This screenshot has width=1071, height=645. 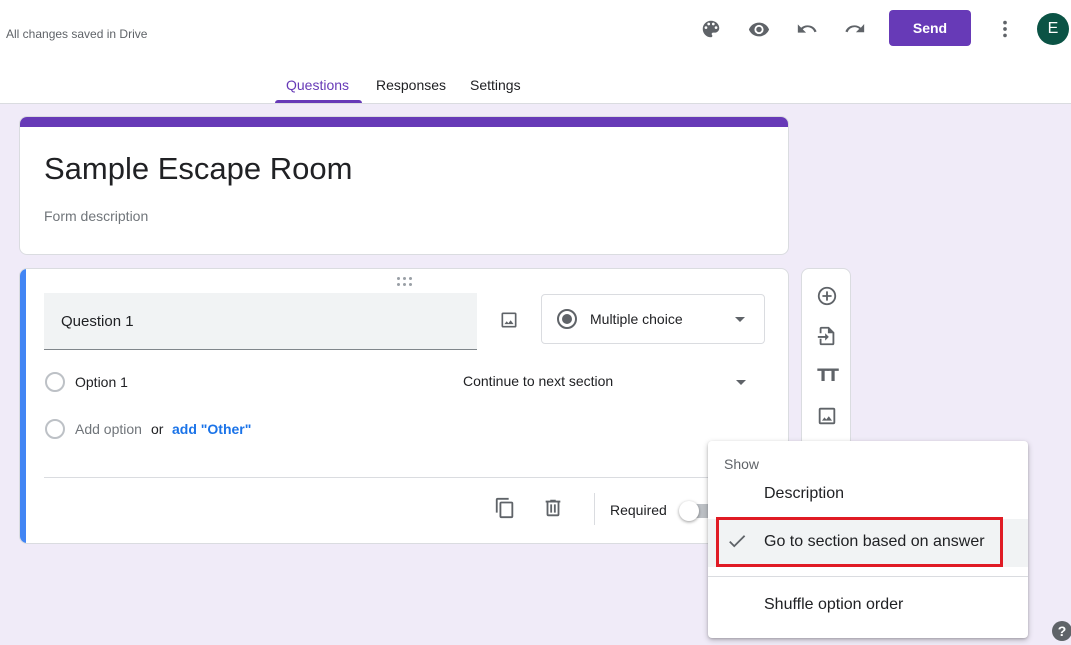 What do you see at coordinates (711, 29) in the screenshot?
I see `palette-icon` at bounding box center [711, 29].